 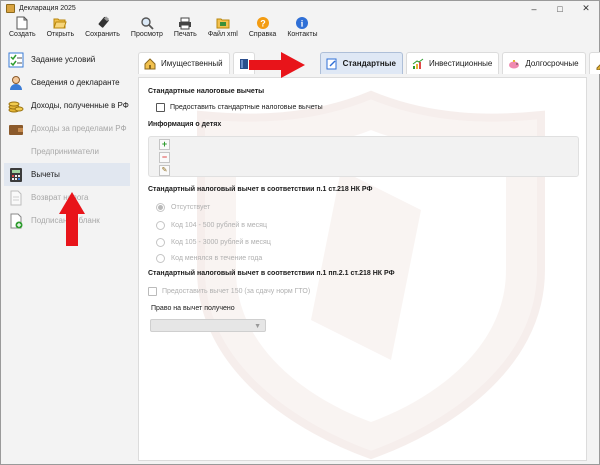 I want to click on open-label: Открыть, so click(x=60, y=34).